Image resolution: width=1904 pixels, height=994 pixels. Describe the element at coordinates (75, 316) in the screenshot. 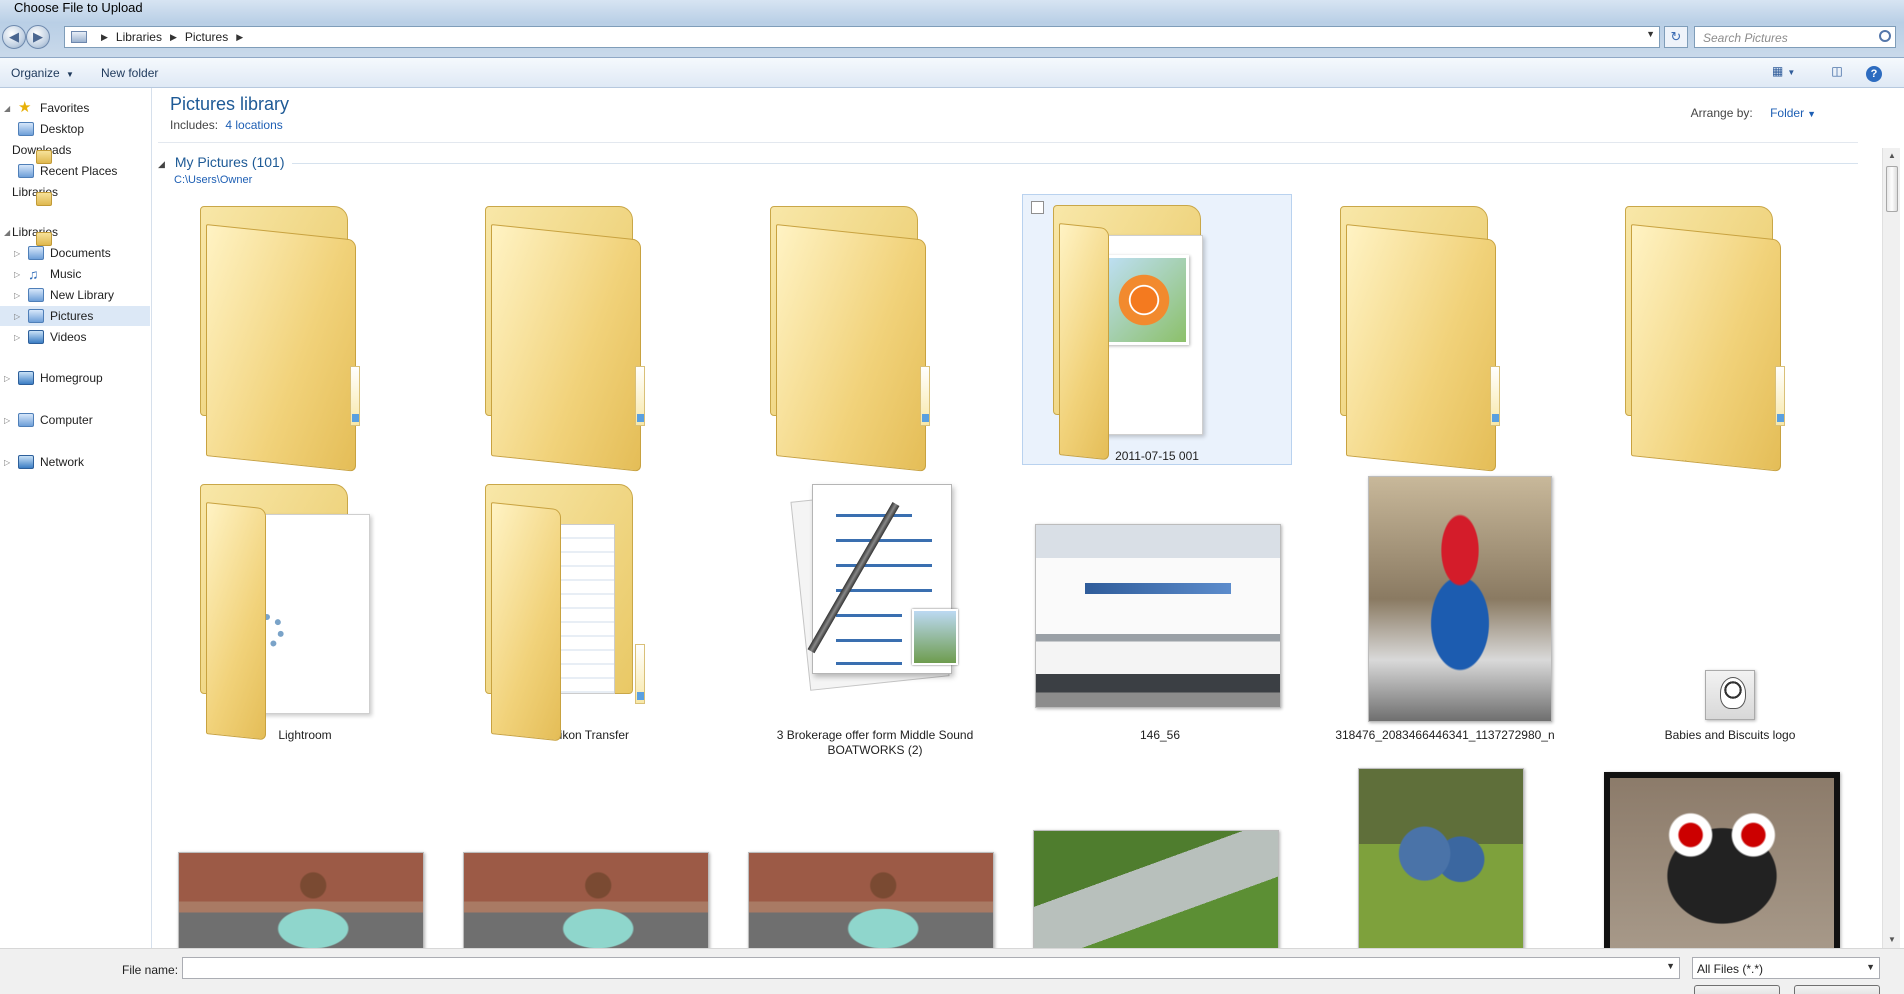

I see `nav-pictures: ▷ Pictures` at that location.